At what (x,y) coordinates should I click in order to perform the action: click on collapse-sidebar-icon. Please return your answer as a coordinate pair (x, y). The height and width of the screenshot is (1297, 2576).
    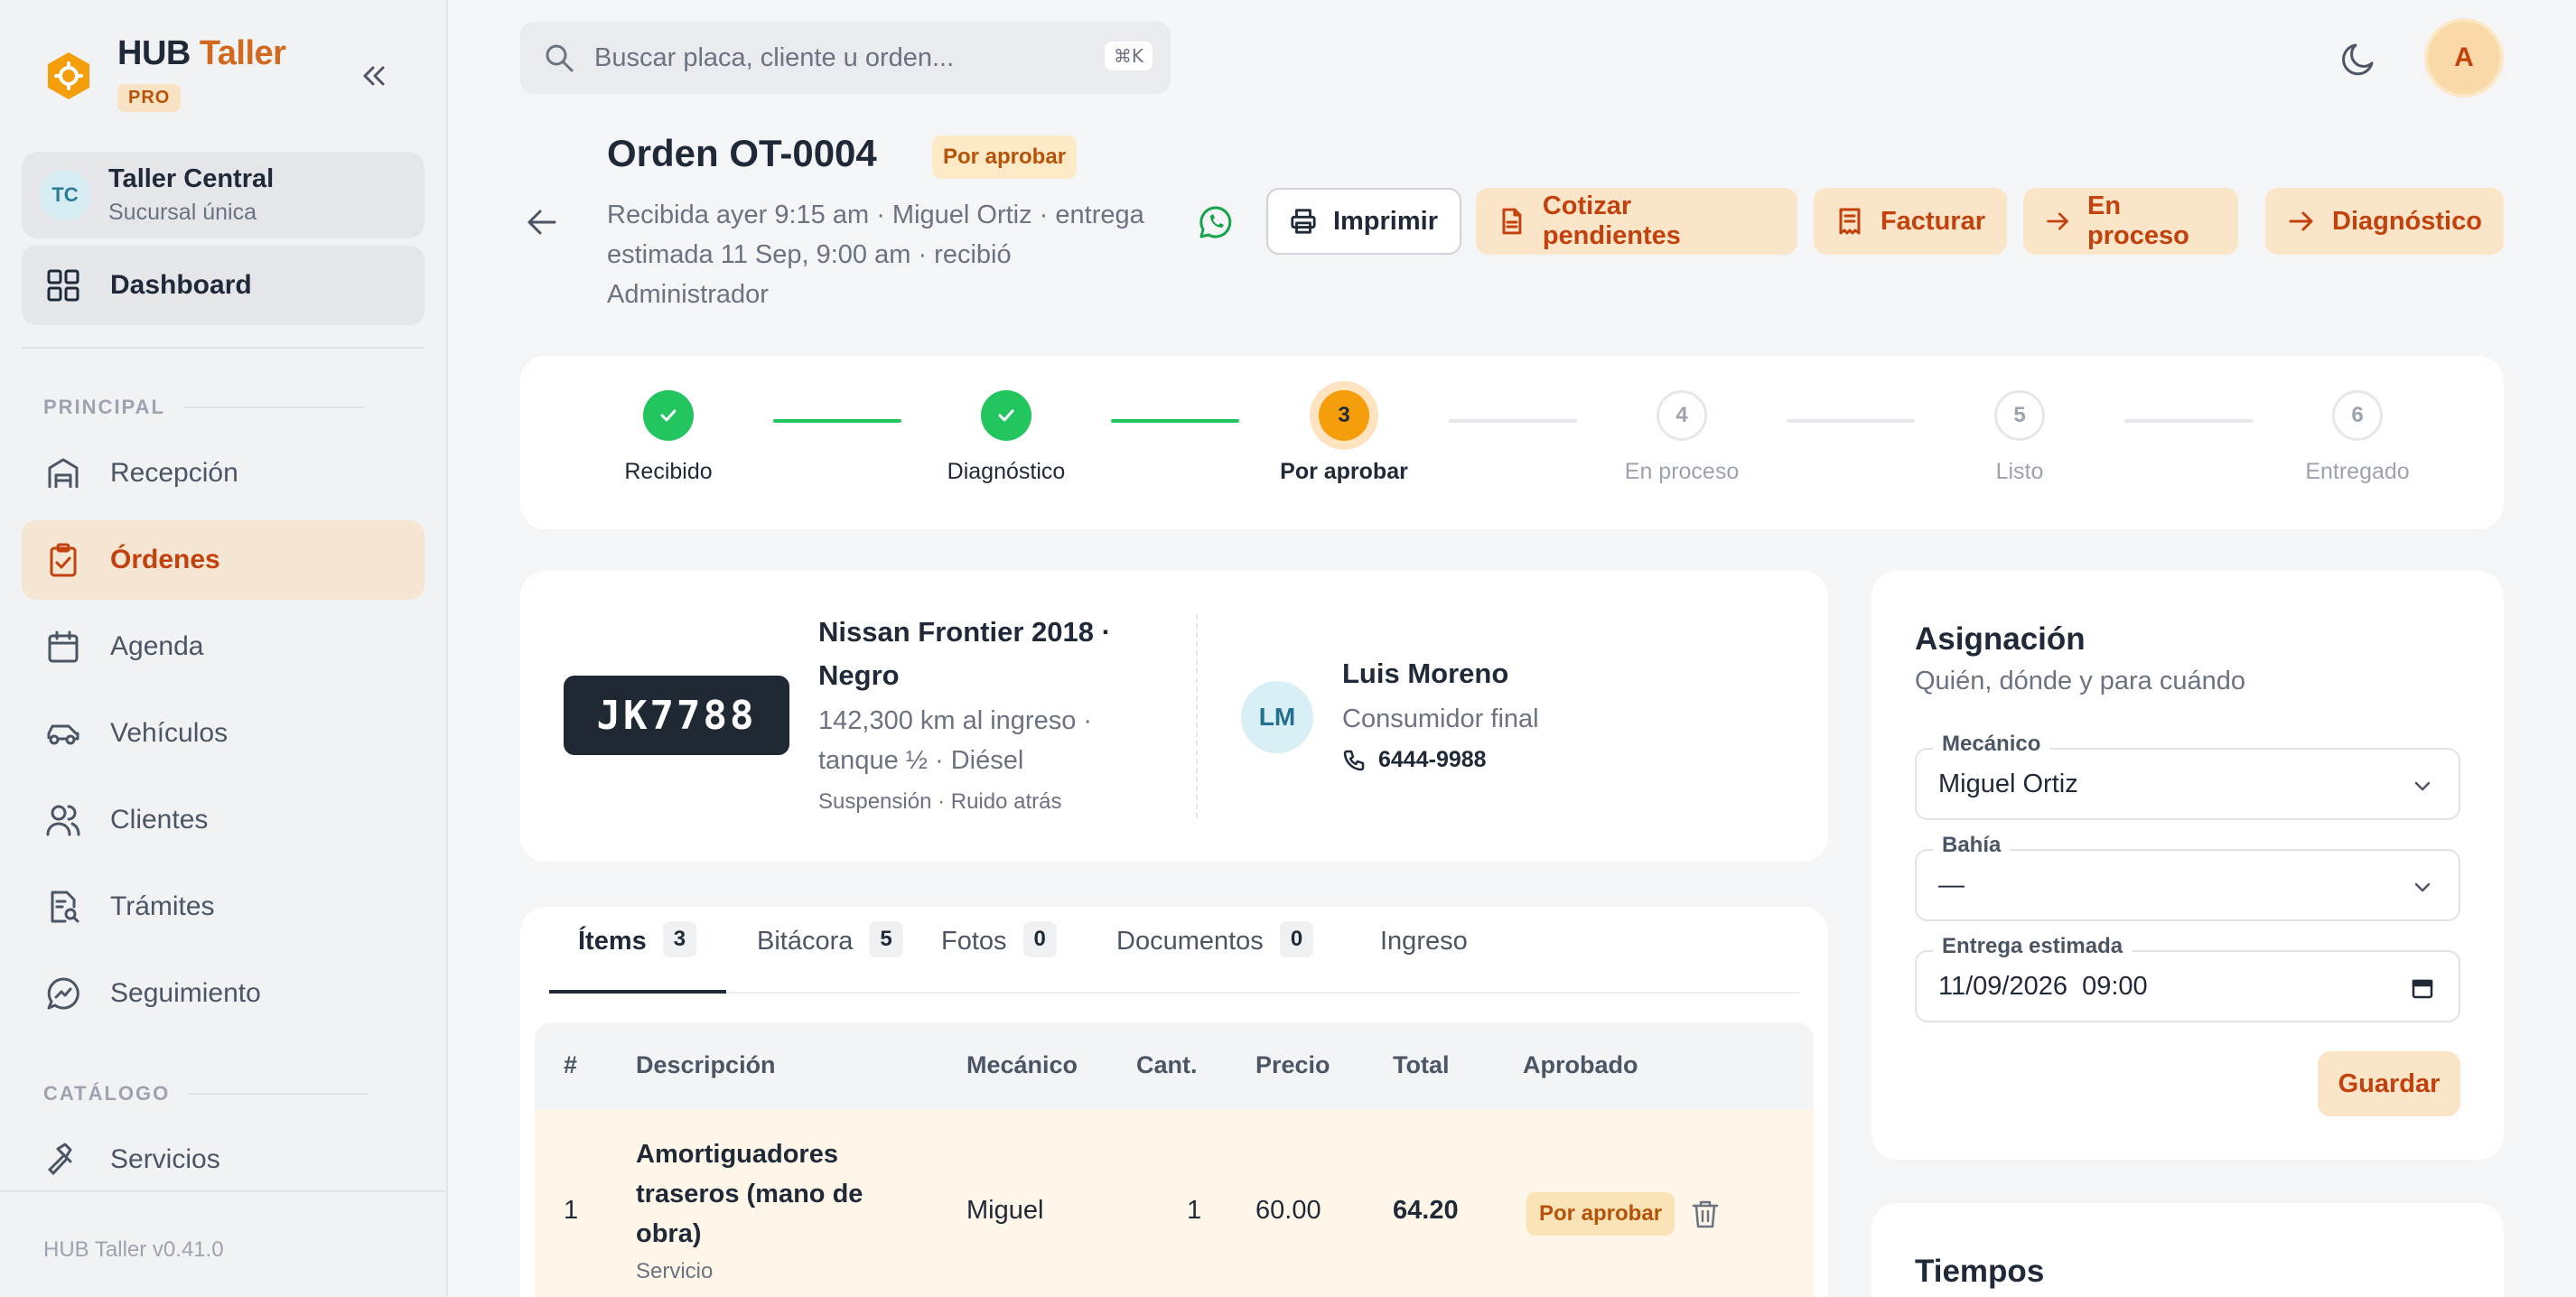
    Looking at the image, I should click on (374, 76).